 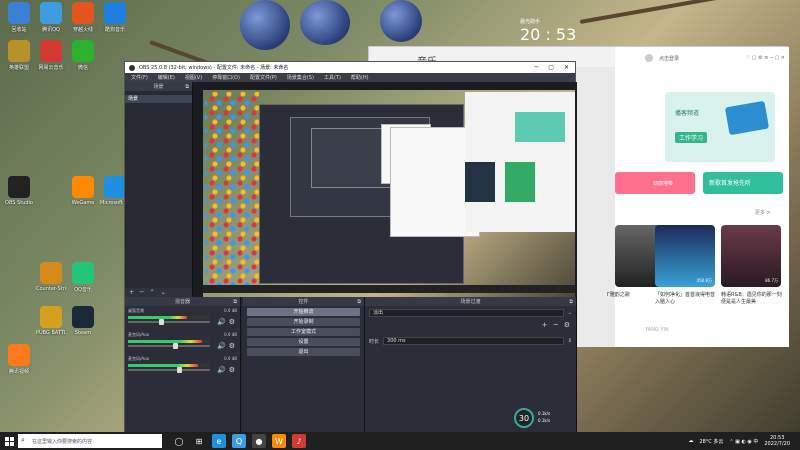 I want to click on control-button: 开始推流, so click(x=303, y=312).